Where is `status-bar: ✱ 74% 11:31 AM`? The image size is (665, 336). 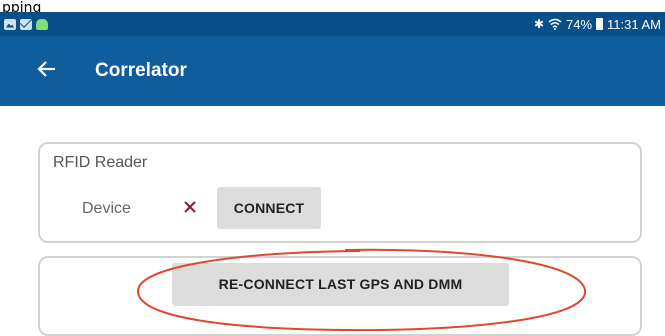 status-bar: ✱ 74% 11:31 AM is located at coordinates (332, 24).